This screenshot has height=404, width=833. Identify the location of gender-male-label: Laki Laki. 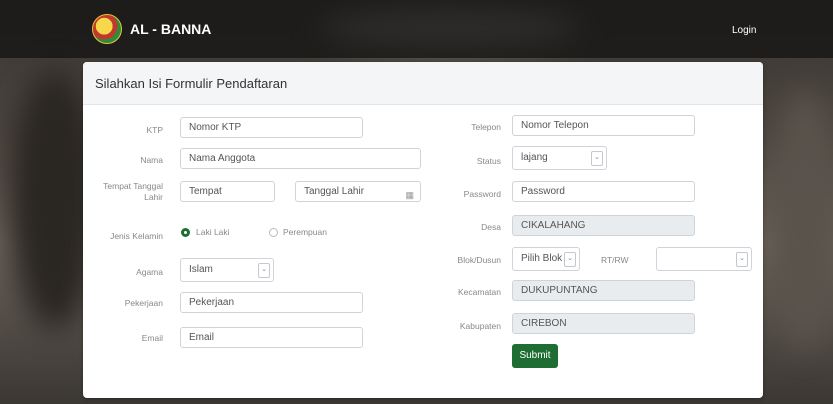
(213, 232).